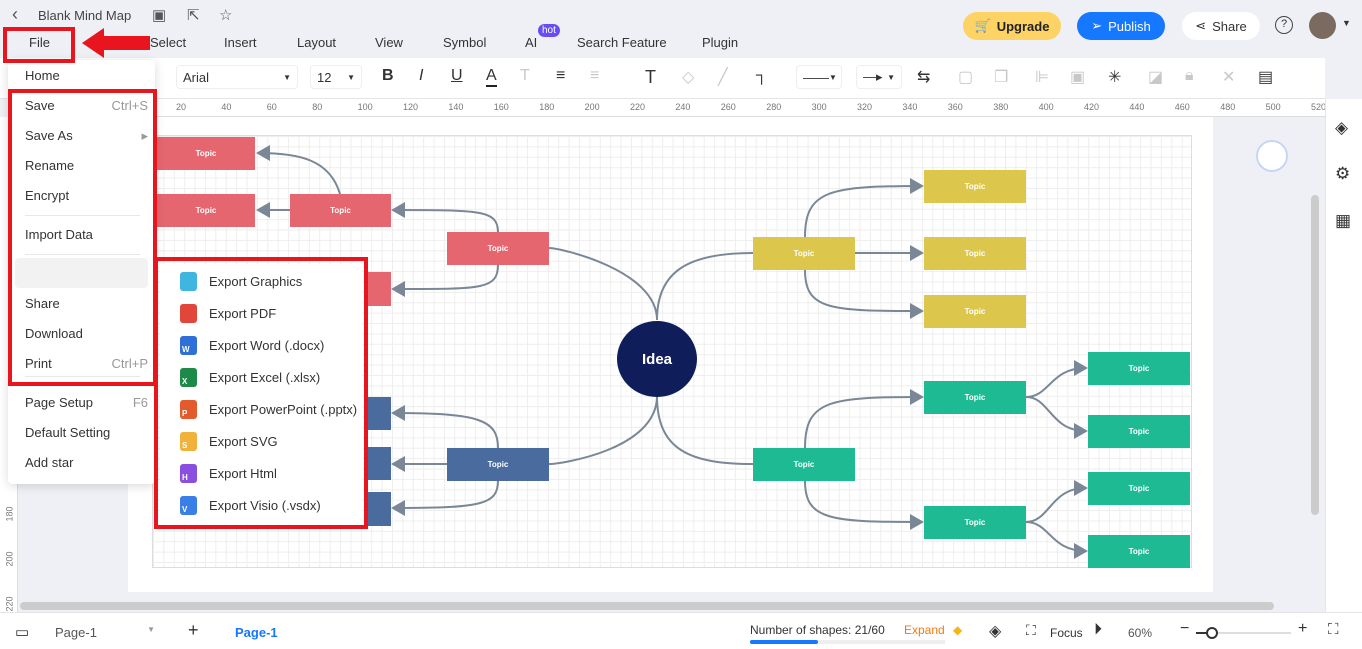 This screenshot has width=1362, height=649. What do you see at coordinates (1315, 355) in the screenshot?
I see `vertical-scrollbar` at bounding box center [1315, 355].